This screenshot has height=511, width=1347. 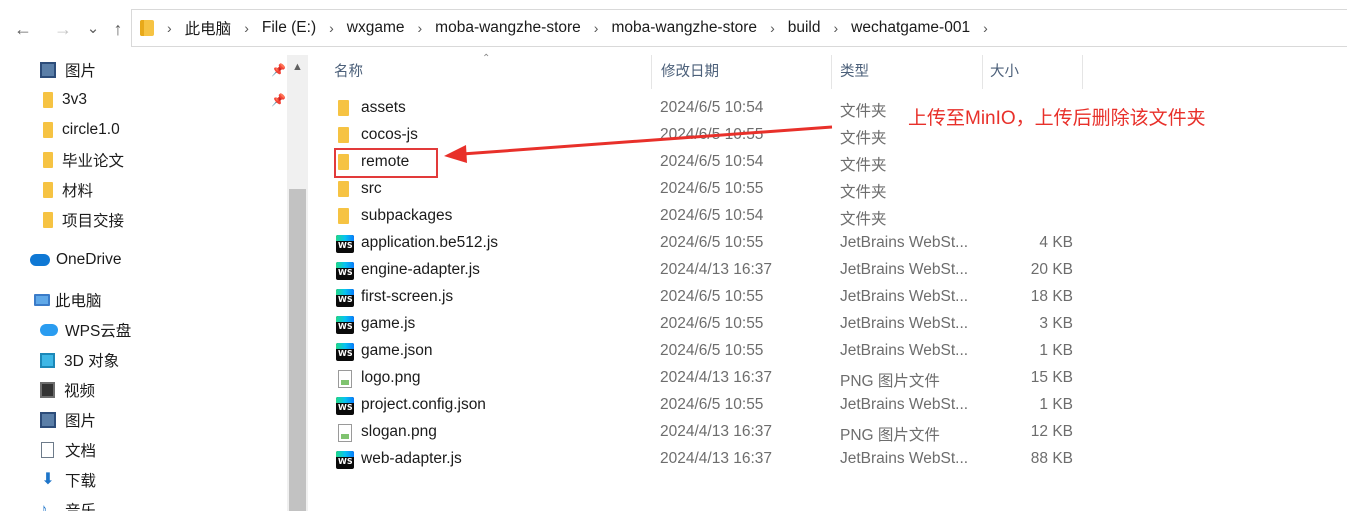 What do you see at coordinates (289, 28) in the screenshot?
I see `breadcrumb-item: File (E:)` at bounding box center [289, 28].